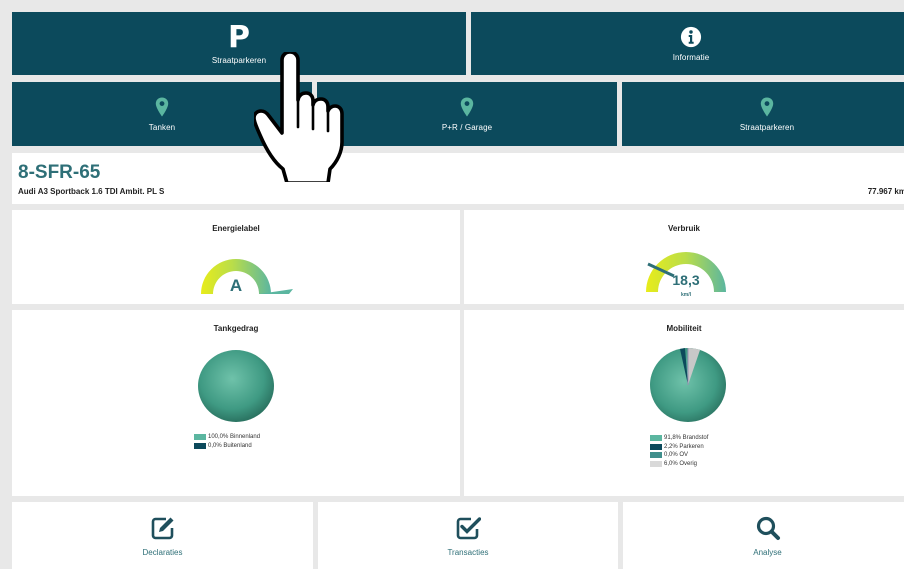 The image size is (904, 569). Describe the element at coordinates (230, 445) in the screenshot. I see `legend-label: 0,0% Buitenland` at that location.